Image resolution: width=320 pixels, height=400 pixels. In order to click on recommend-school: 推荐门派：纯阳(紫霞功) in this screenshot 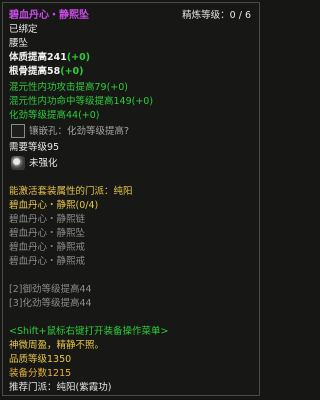, I will do `click(60, 387)`.